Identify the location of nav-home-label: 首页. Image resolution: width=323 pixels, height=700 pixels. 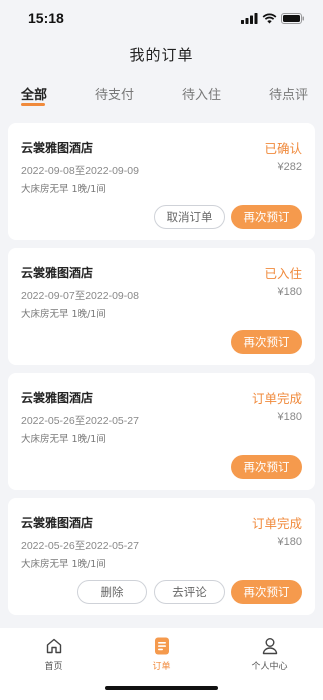
(53, 667).